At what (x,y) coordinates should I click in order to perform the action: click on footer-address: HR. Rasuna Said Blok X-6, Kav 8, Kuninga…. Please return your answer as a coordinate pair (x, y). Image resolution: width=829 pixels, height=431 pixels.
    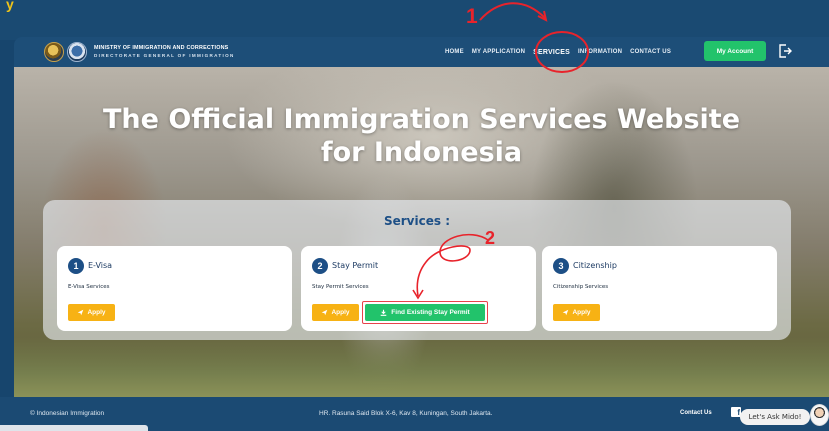
    Looking at the image, I should click on (406, 413).